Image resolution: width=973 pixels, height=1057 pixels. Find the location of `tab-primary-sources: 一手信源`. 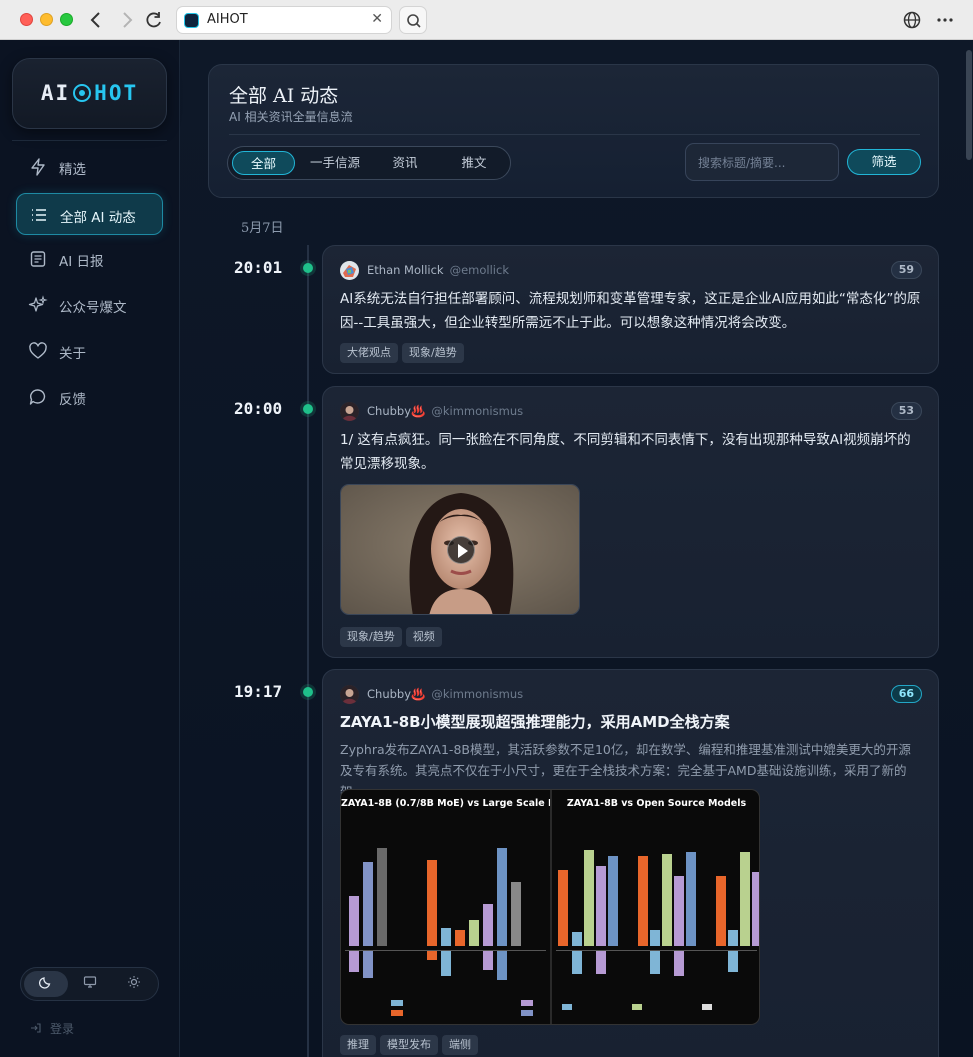

tab-primary-sources: 一手信源 is located at coordinates (335, 163).